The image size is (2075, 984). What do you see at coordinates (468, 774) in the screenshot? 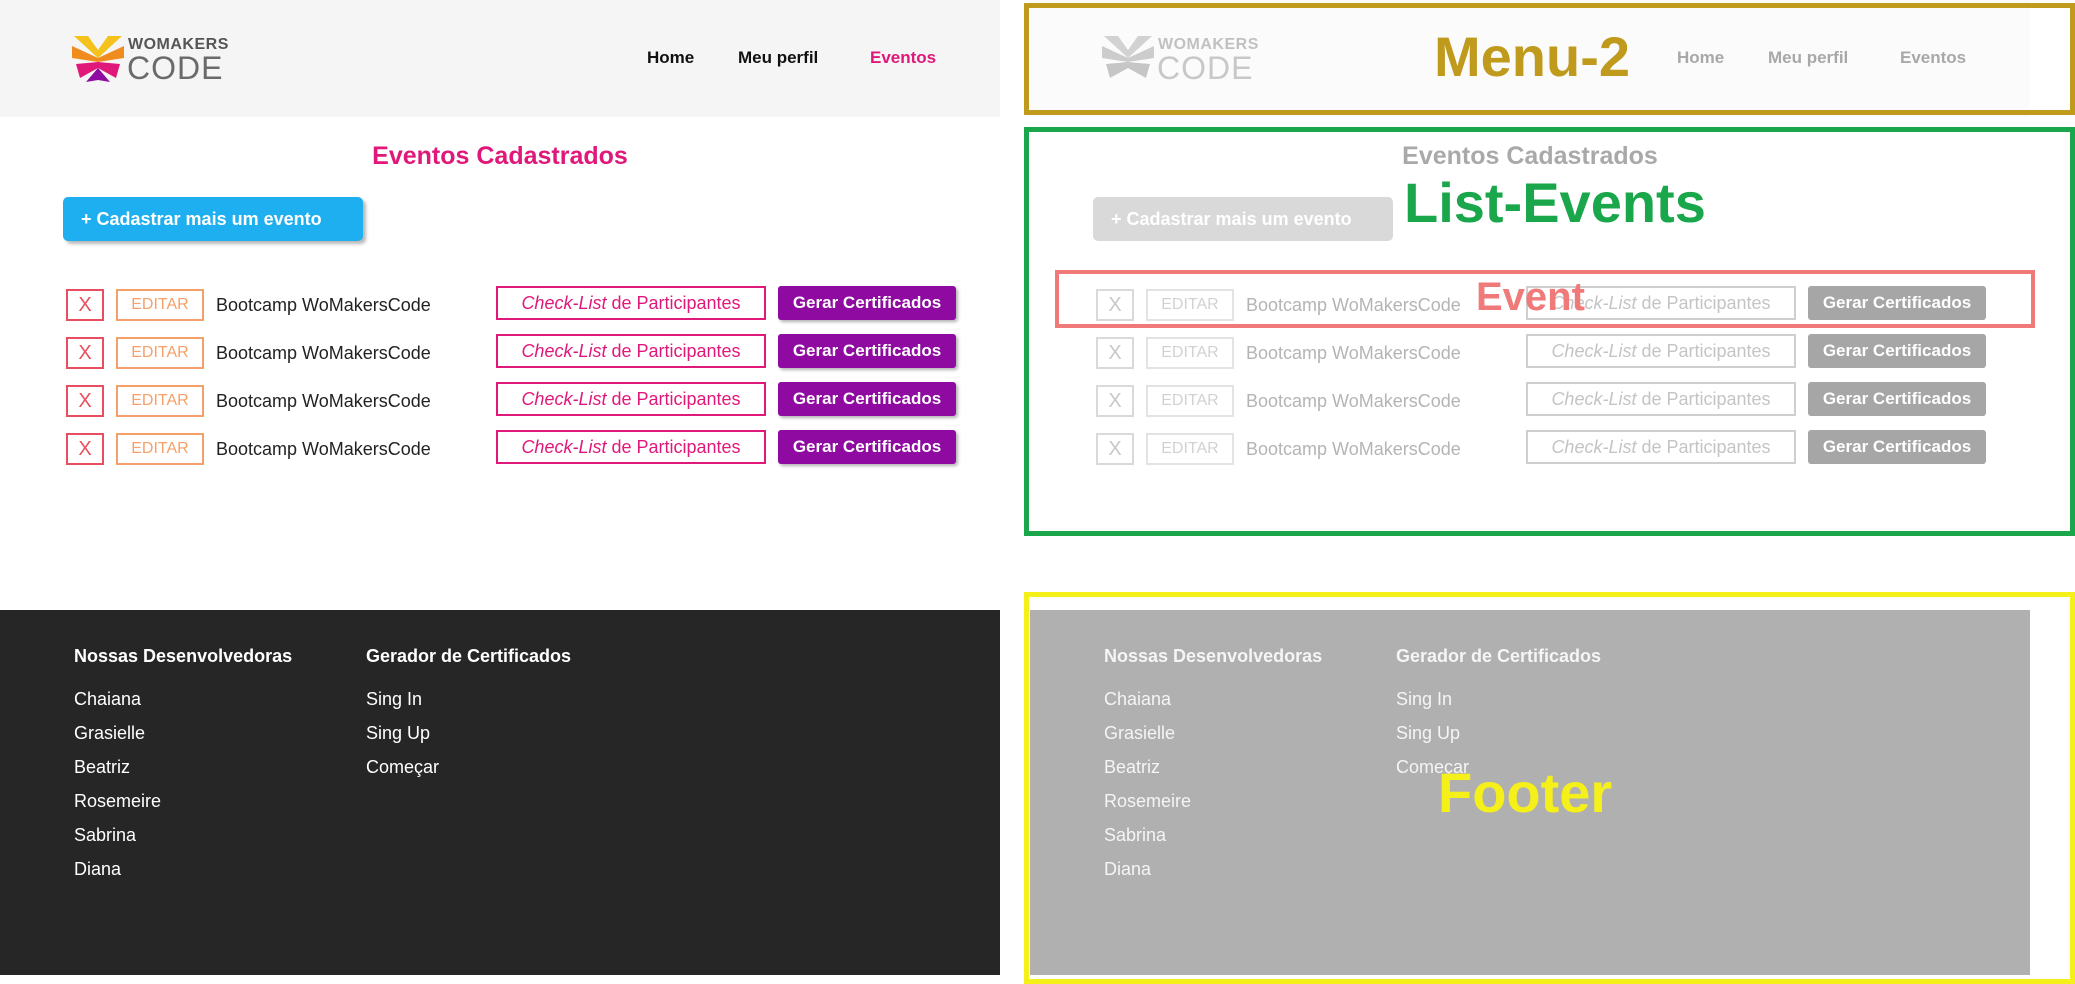
I see `footer-link-start: Começar` at bounding box center [468, 774].